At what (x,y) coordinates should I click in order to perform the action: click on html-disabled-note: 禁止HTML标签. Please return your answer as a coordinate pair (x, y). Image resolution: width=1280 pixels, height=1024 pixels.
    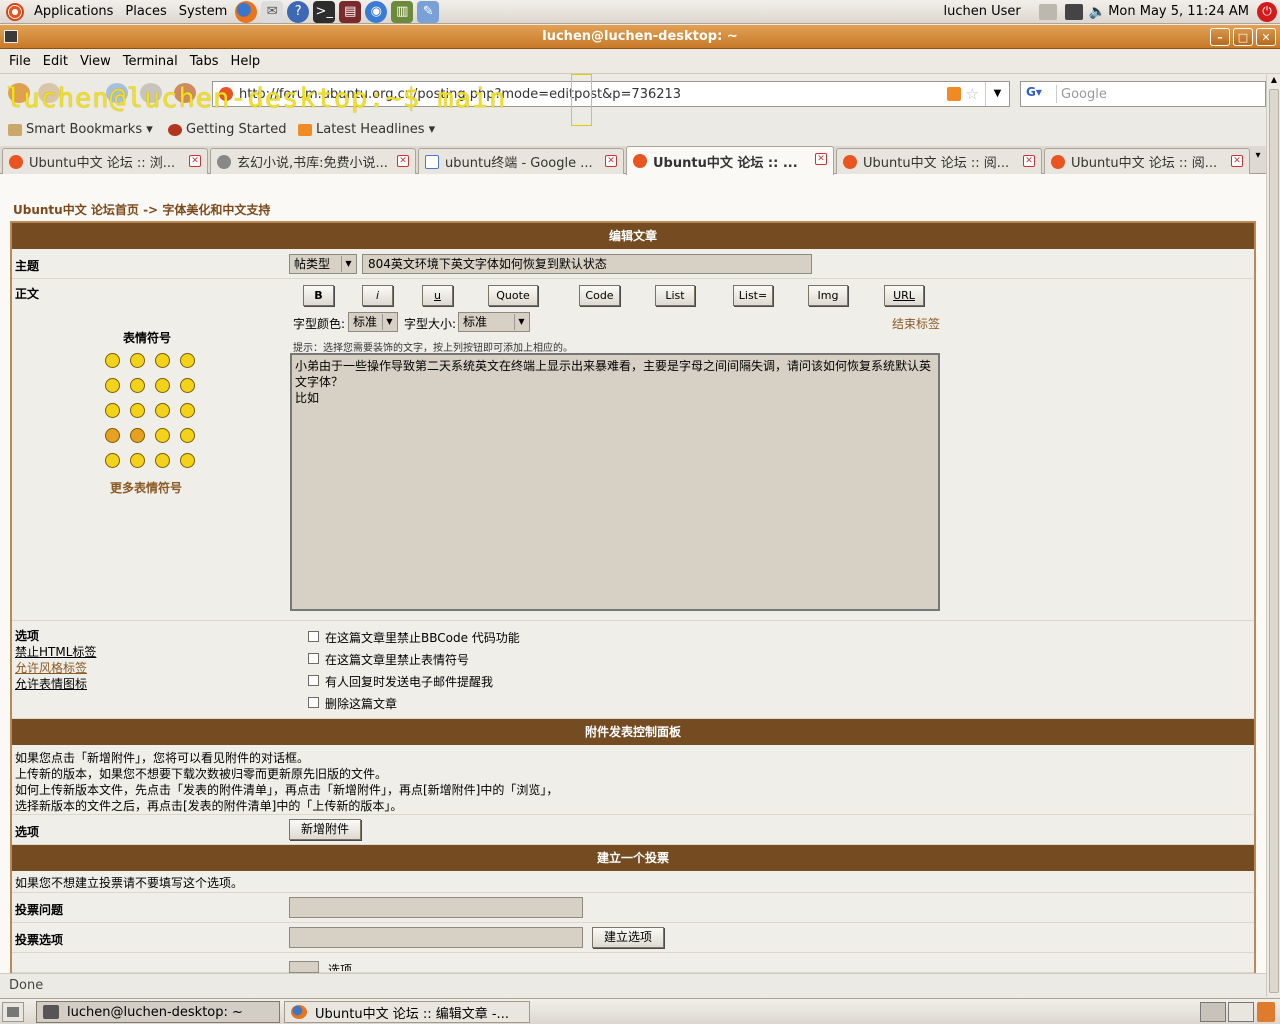
    Looking at the image, I should click on (55, 651).